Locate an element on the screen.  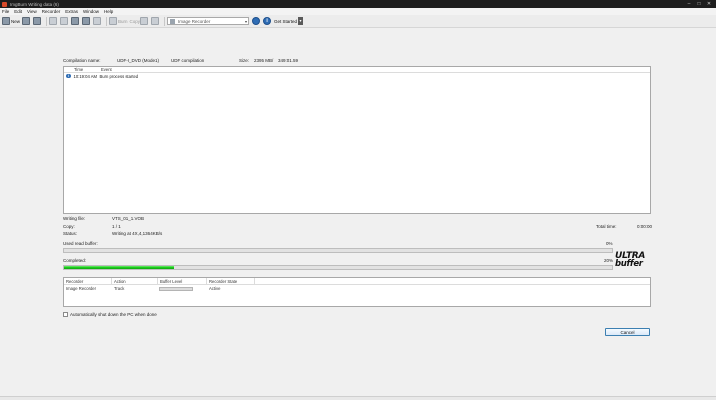
menu-help: Help is located at coordinates (108, 11).